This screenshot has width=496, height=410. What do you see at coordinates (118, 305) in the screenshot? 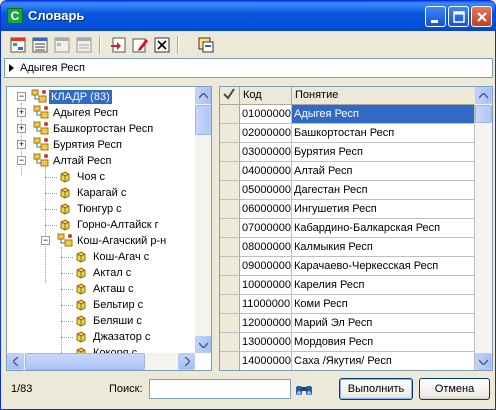
I see `tree-item-label: Бельтир с` at bounding box center [118, 305].